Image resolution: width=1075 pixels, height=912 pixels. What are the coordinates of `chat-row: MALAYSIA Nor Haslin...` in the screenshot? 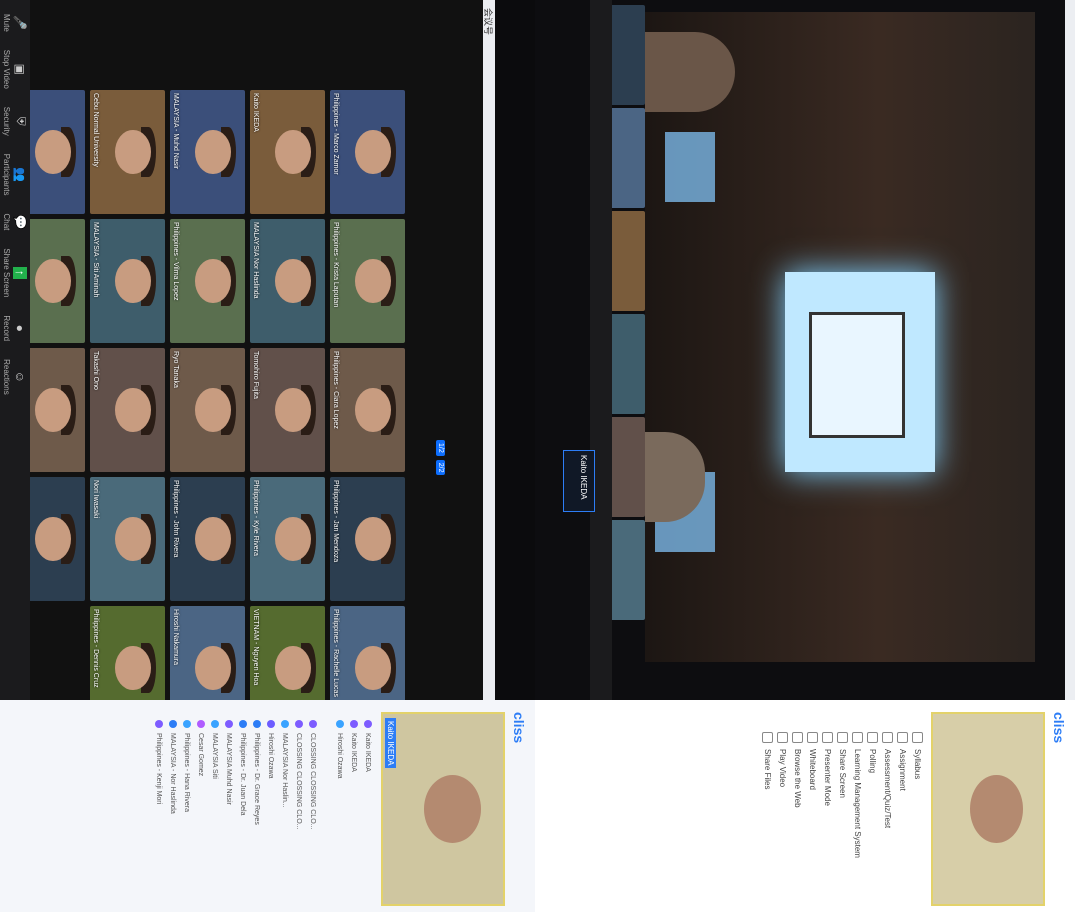 It's located at (285, 807).